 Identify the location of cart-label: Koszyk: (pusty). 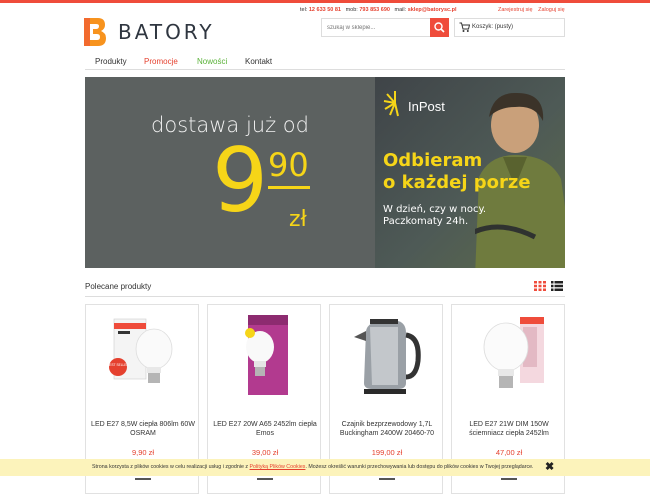
(493, 27).